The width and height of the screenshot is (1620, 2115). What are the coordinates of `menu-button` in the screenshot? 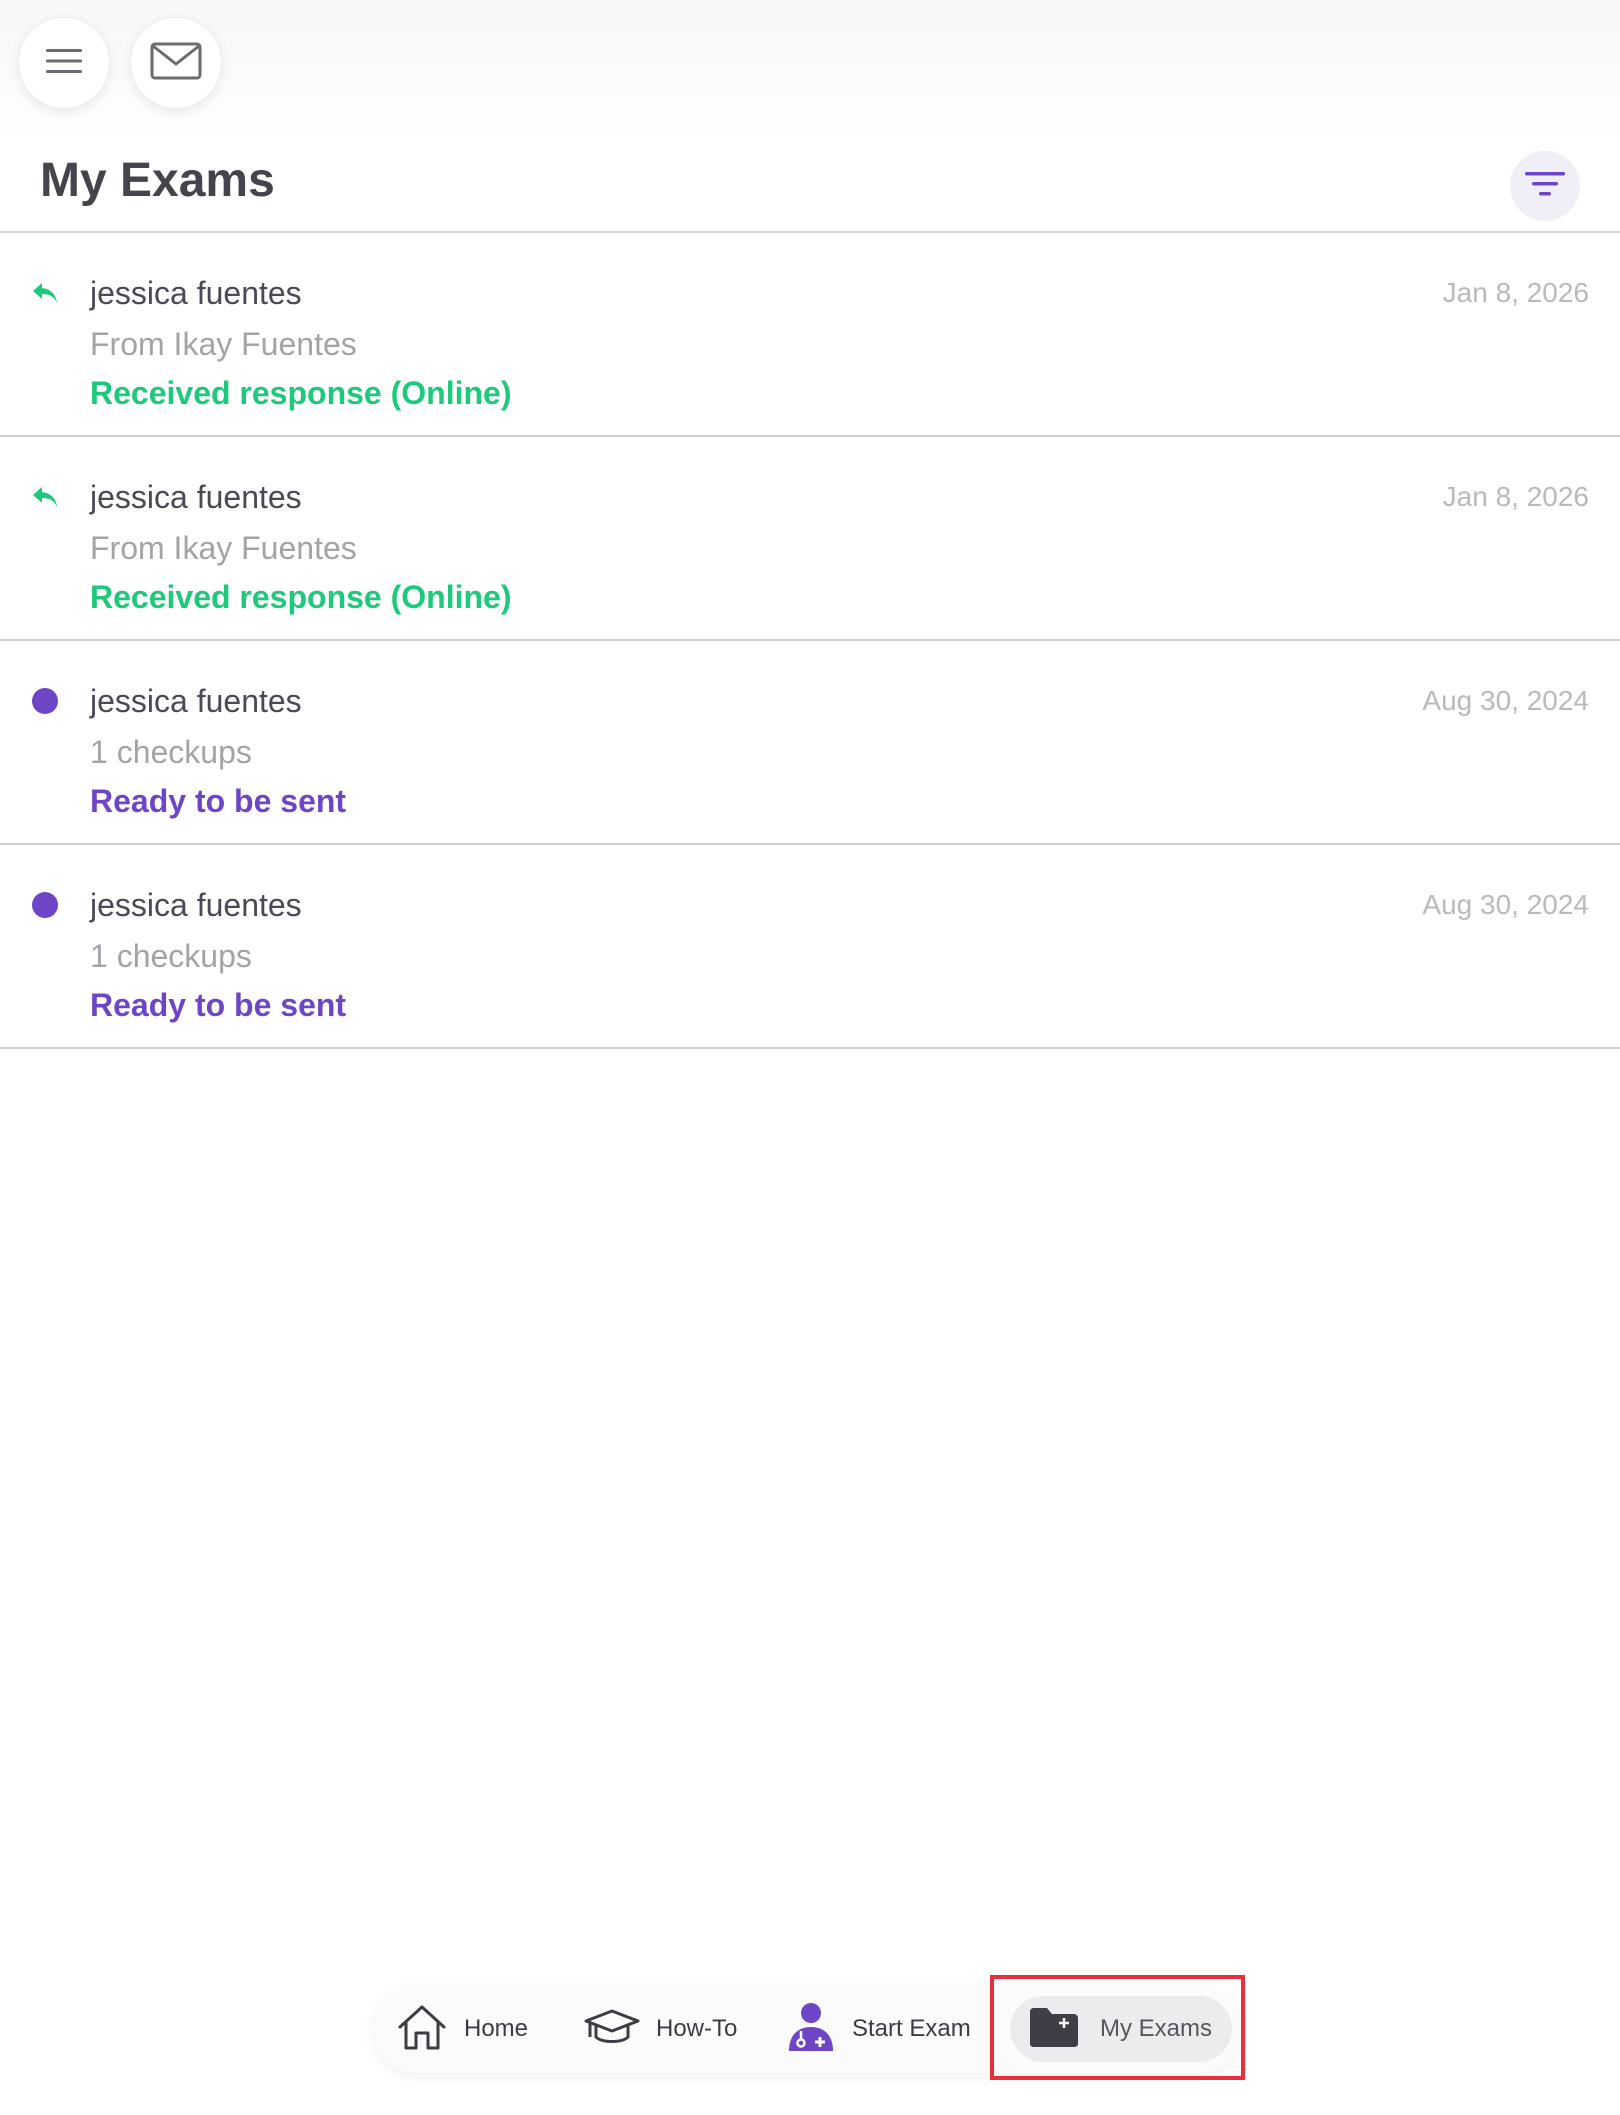 It's located at (64, 63).